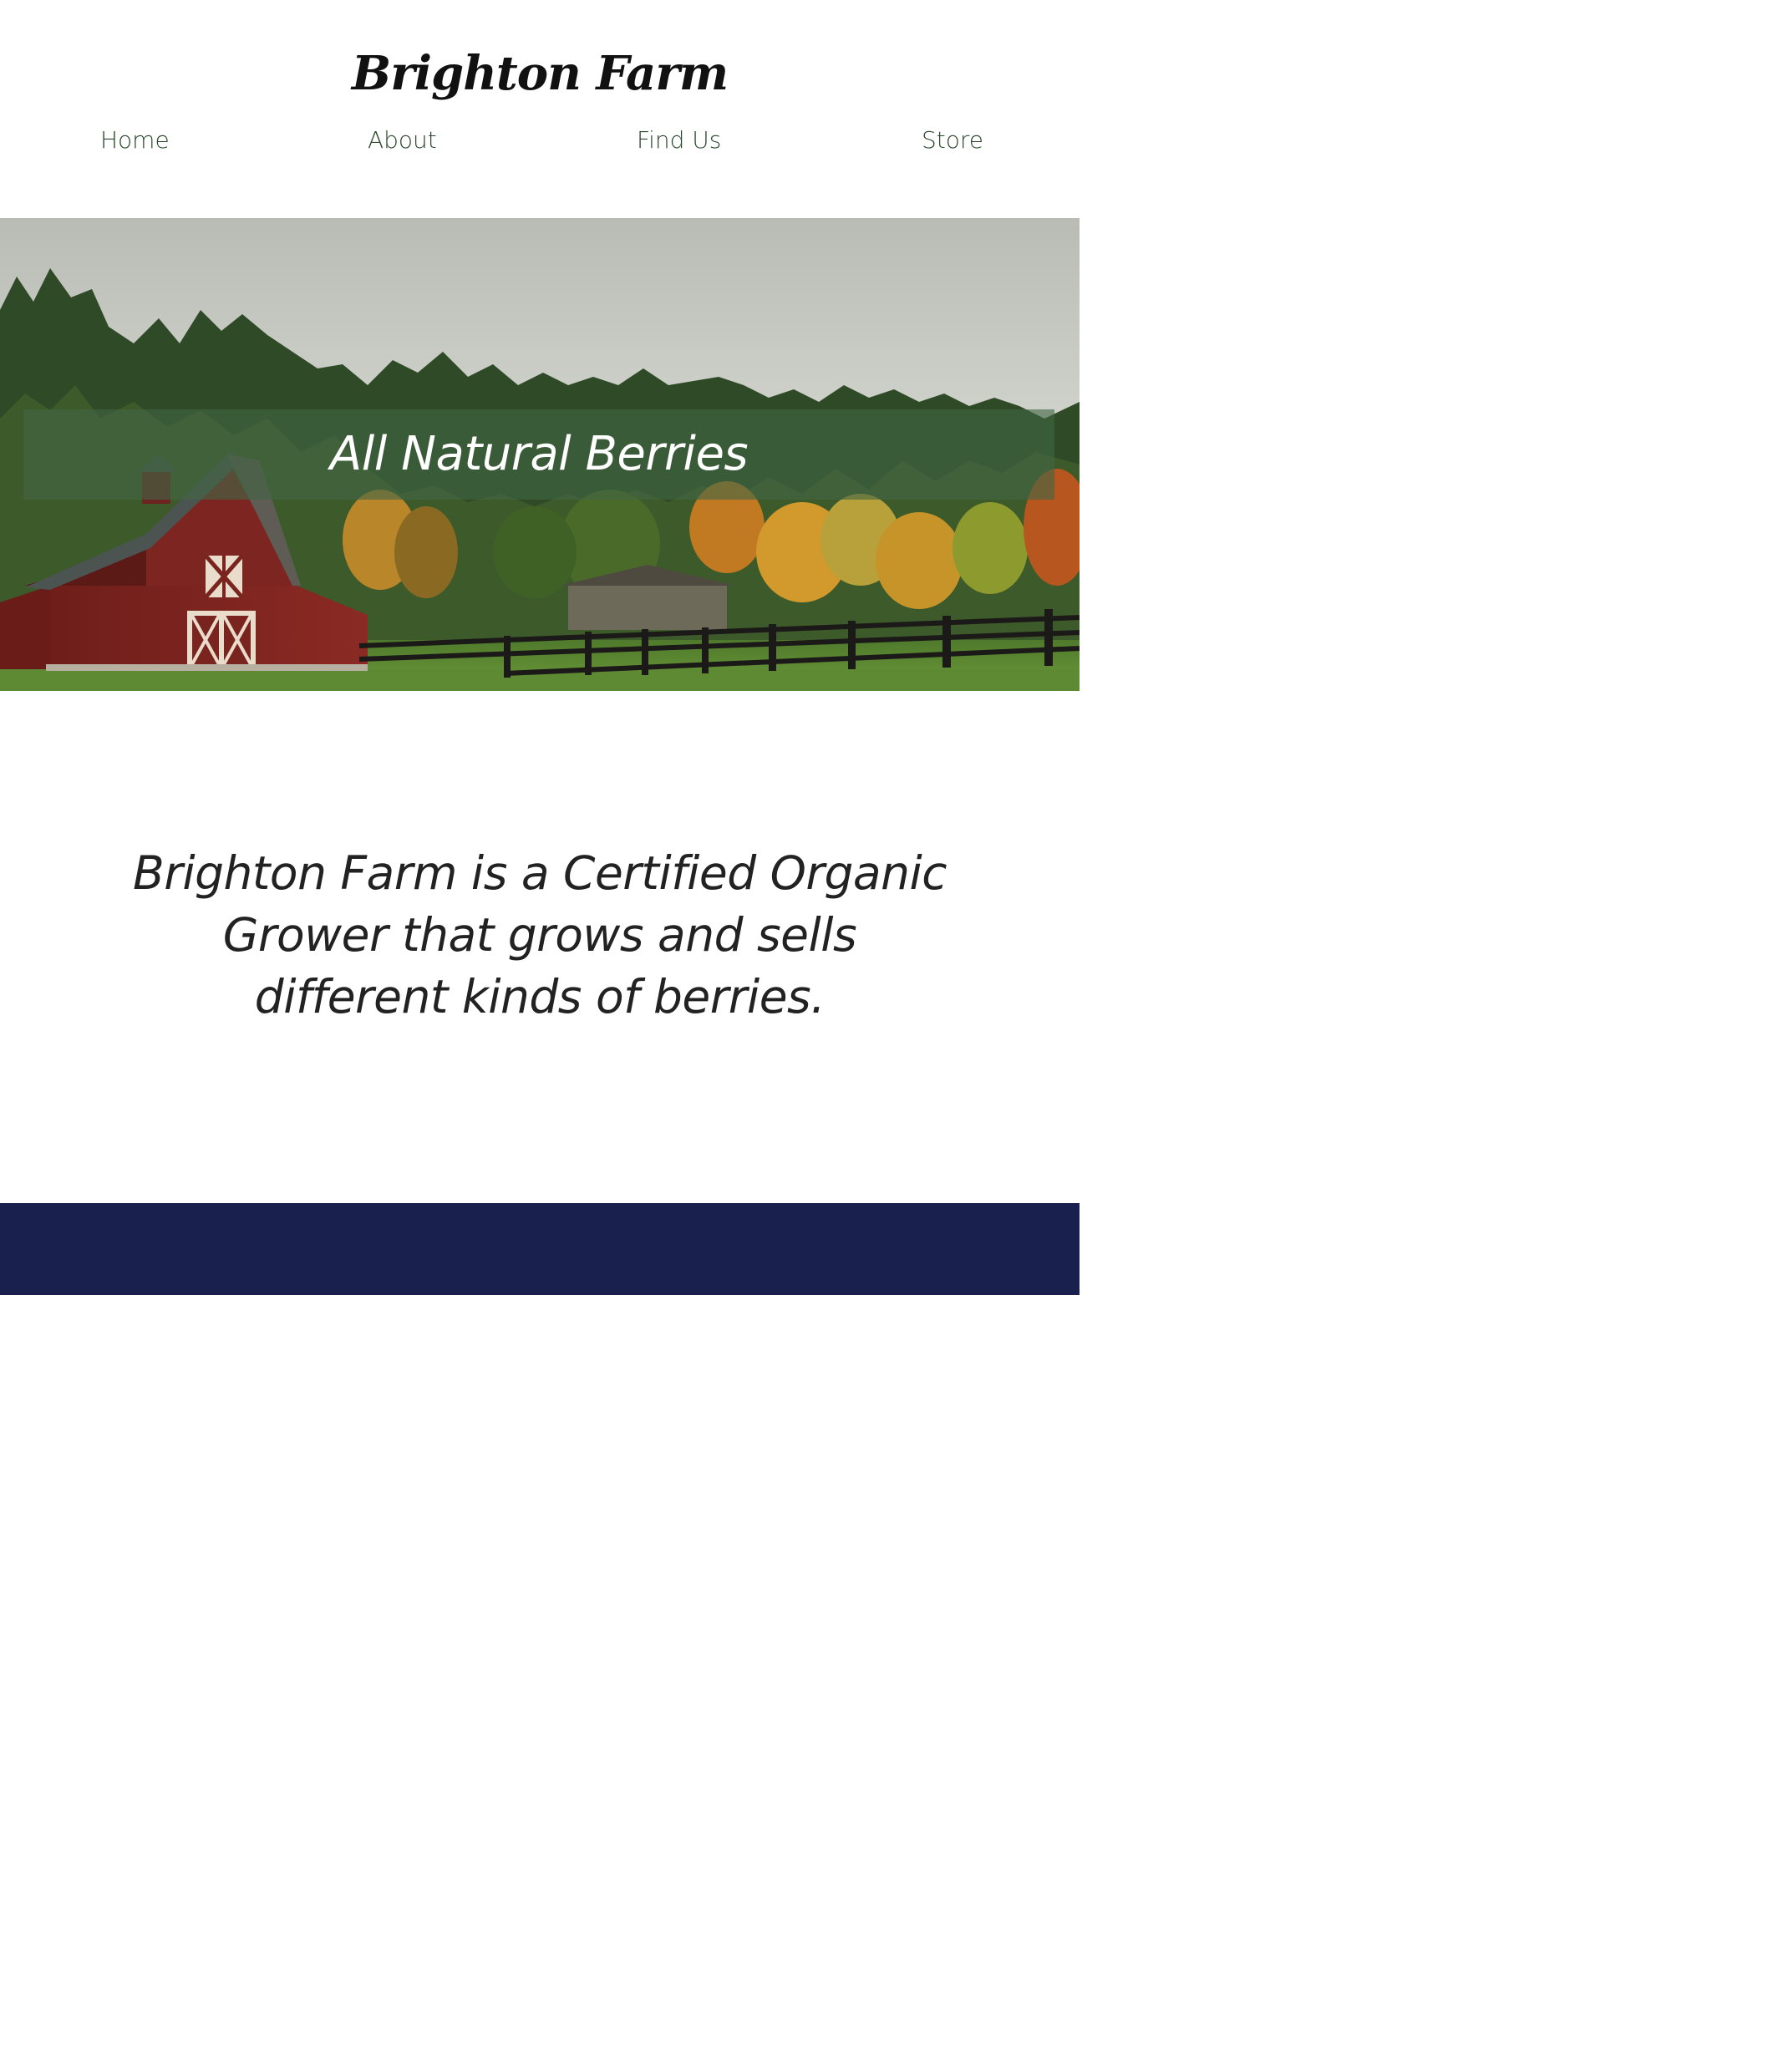 The width and height of the screenshot is (1768, 2072). I want to click on footer-band, so click(540, 1249).